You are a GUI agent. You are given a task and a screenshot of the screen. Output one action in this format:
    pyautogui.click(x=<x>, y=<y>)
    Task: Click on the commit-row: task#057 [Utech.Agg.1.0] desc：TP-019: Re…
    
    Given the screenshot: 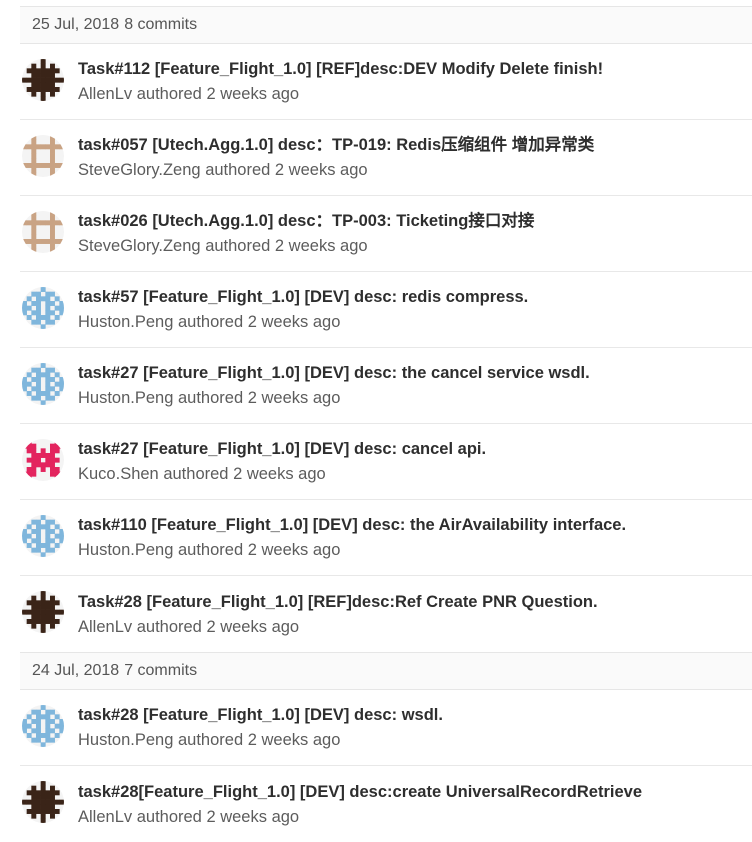 What is the action you would take?
    pyautogui.click(x=386, y=158)
    